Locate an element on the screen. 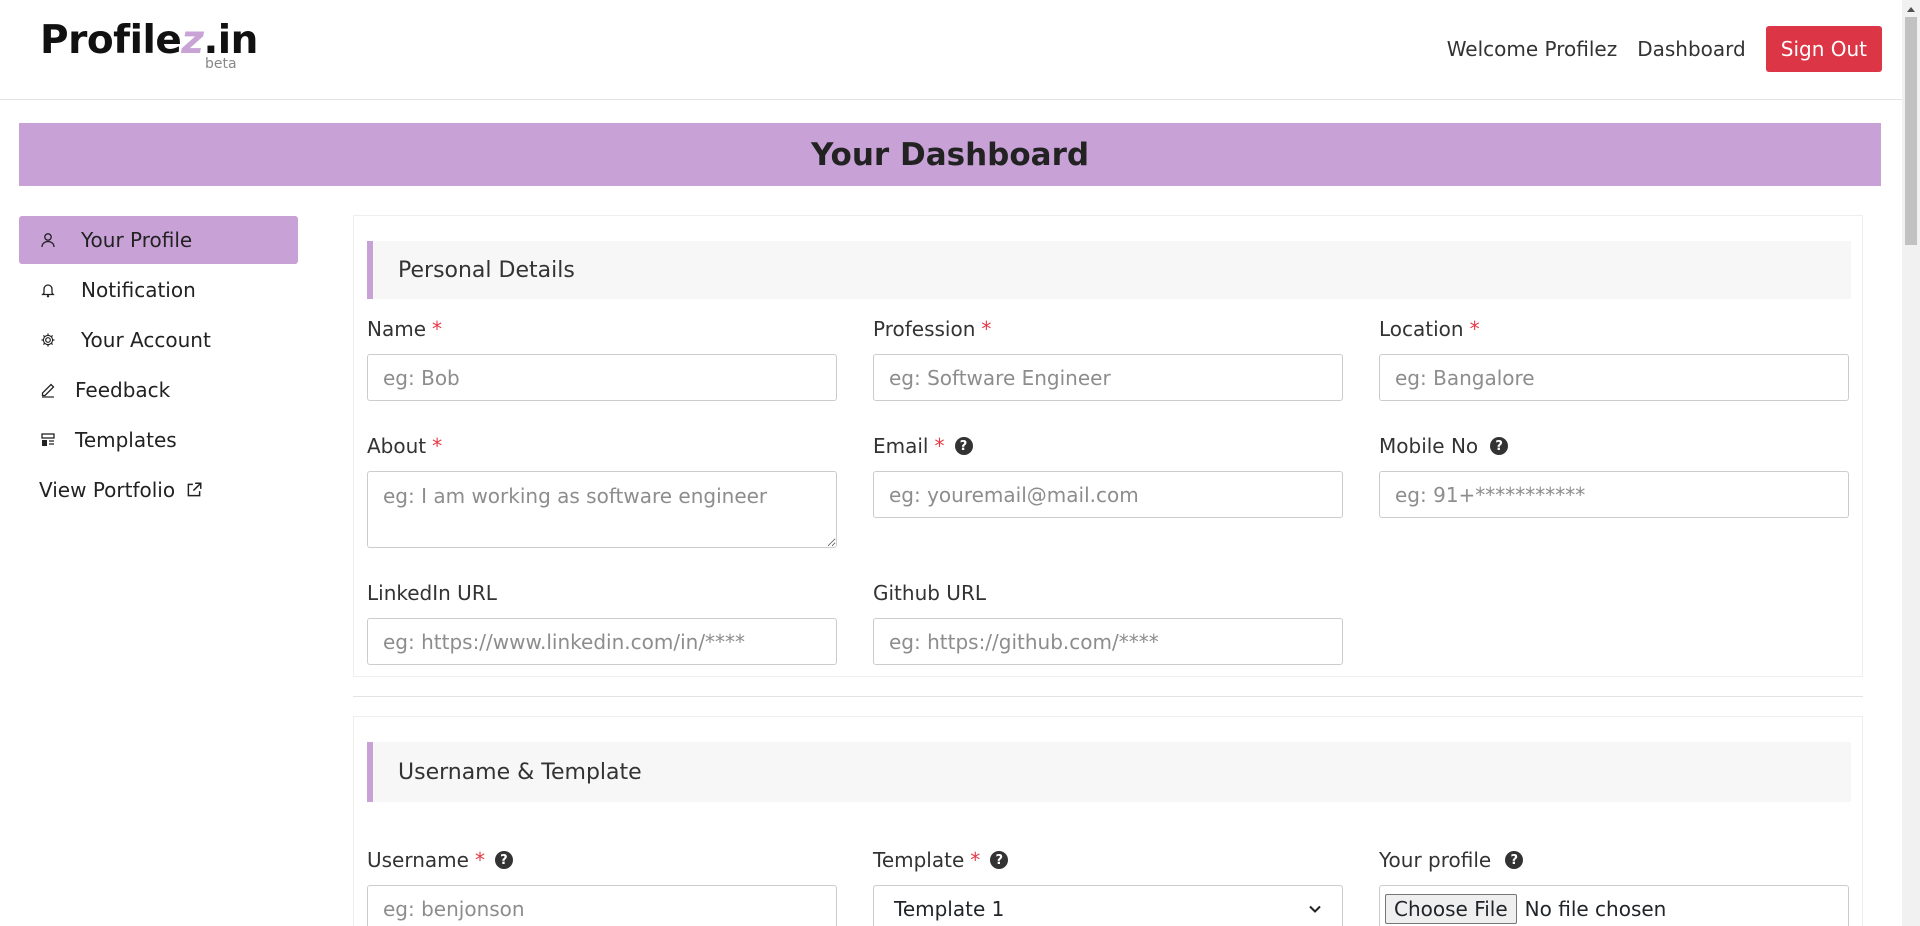 The image size is (1920, 926). username-field-group: Username * ? is located at coordinates (602, 886).